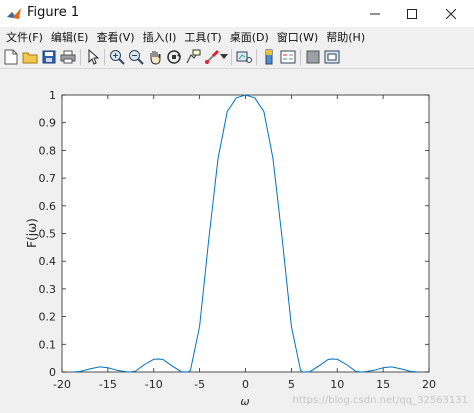 The width and height of the screenshot is (474, 413). What do you see at coordinates (174, 57) in the screenshot?
I see `rotate-3d-icon` at bounding box center [174, 57].